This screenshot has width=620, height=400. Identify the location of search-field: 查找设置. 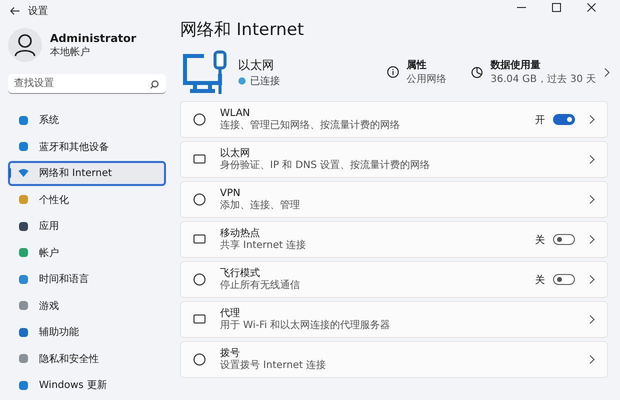
(87, 84).